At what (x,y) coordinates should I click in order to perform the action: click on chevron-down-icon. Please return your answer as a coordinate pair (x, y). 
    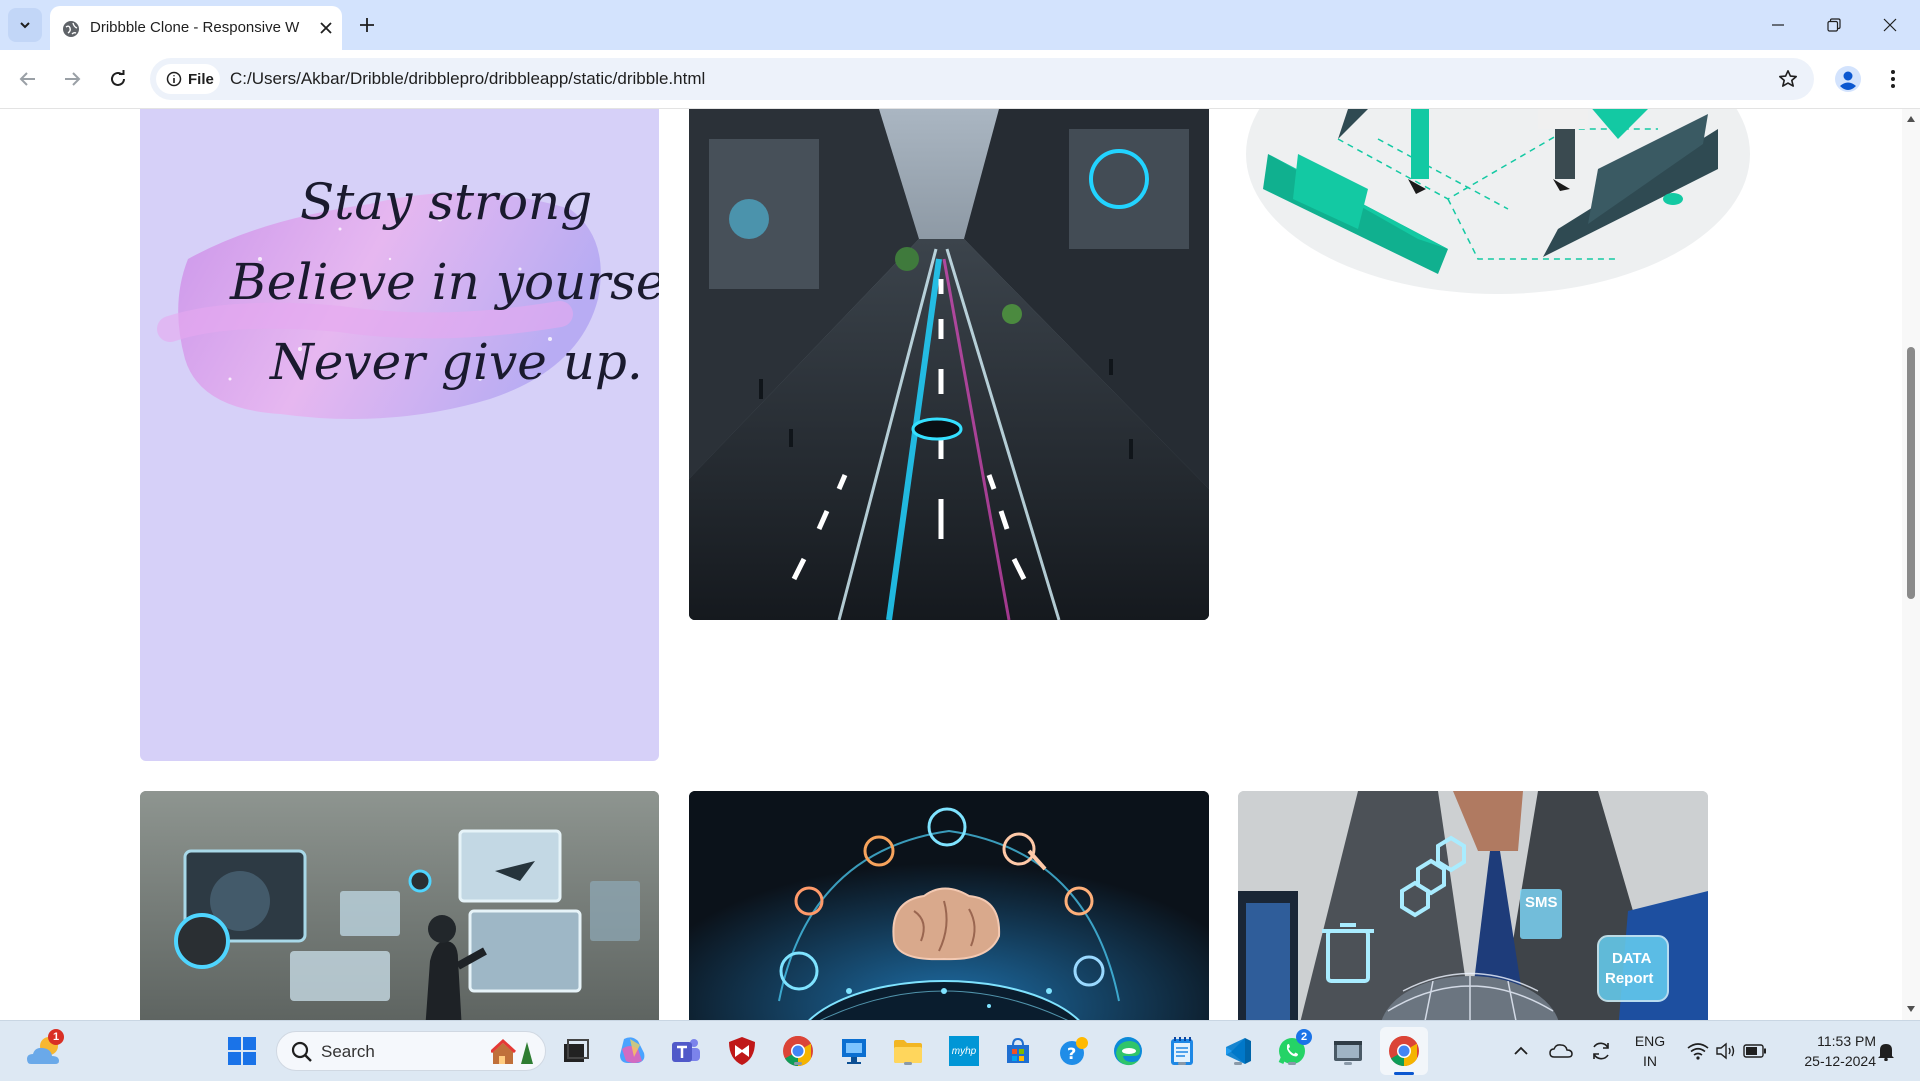
    Looking at the image, I should click on (25, 25).